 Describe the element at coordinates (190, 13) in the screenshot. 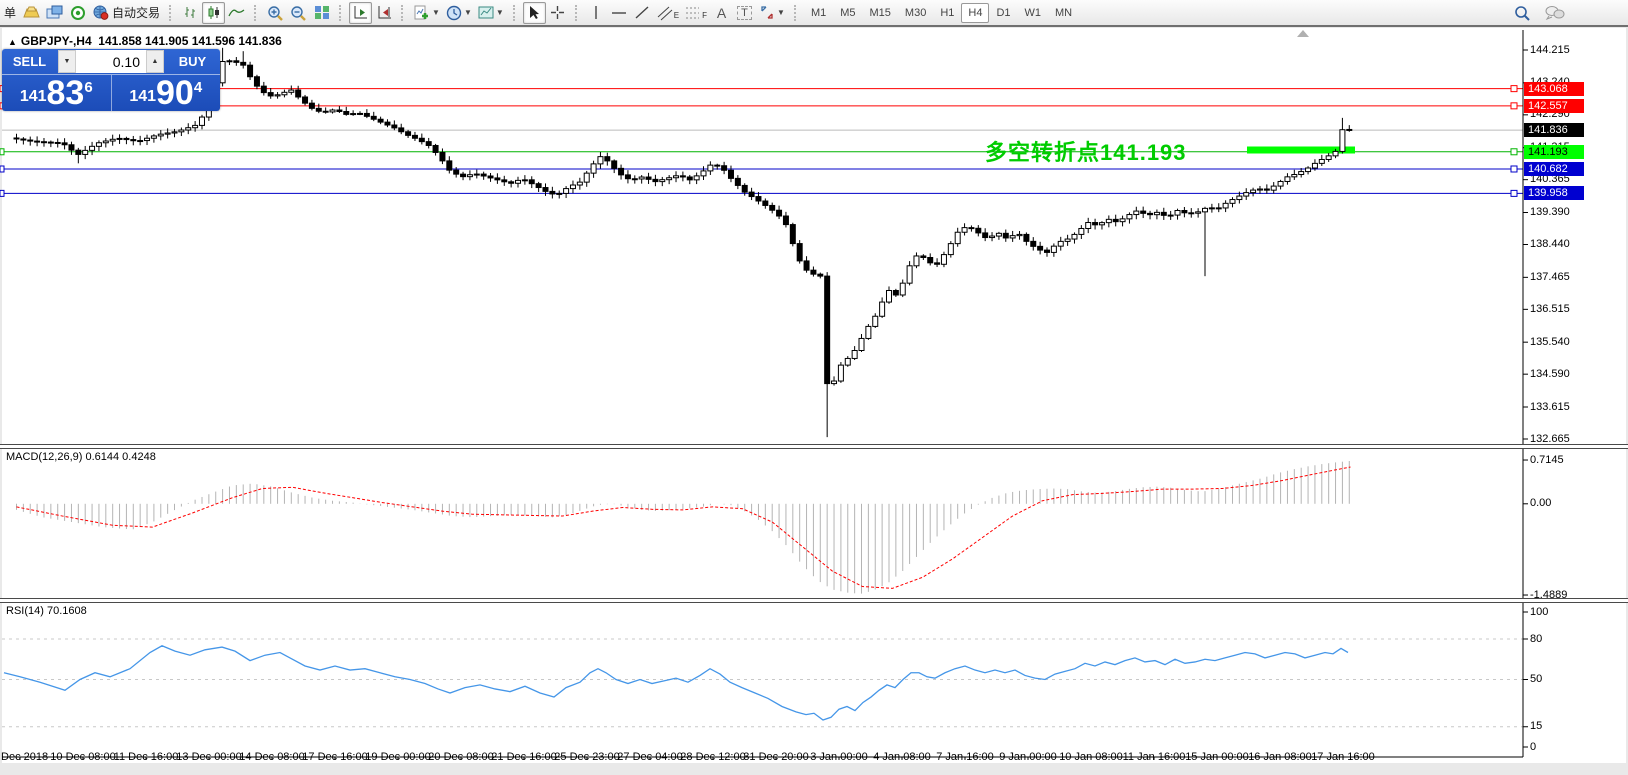

I see `bar-chart-type-button` at that location.